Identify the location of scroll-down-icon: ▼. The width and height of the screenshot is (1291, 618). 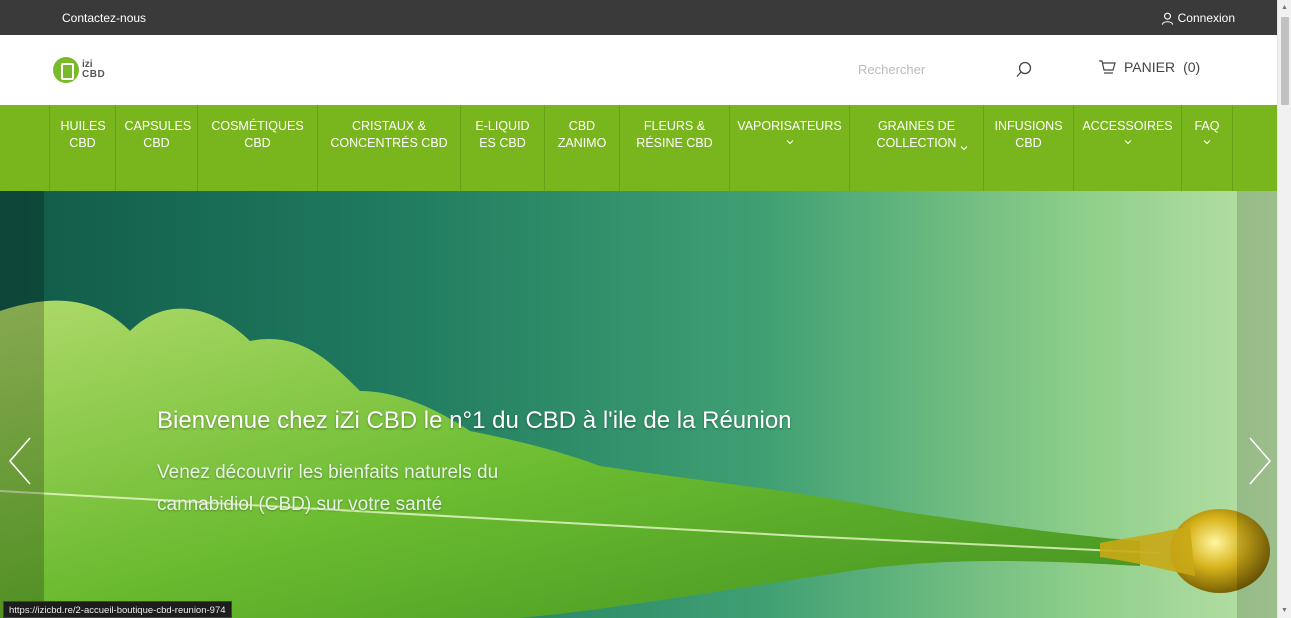
(1284, 610).